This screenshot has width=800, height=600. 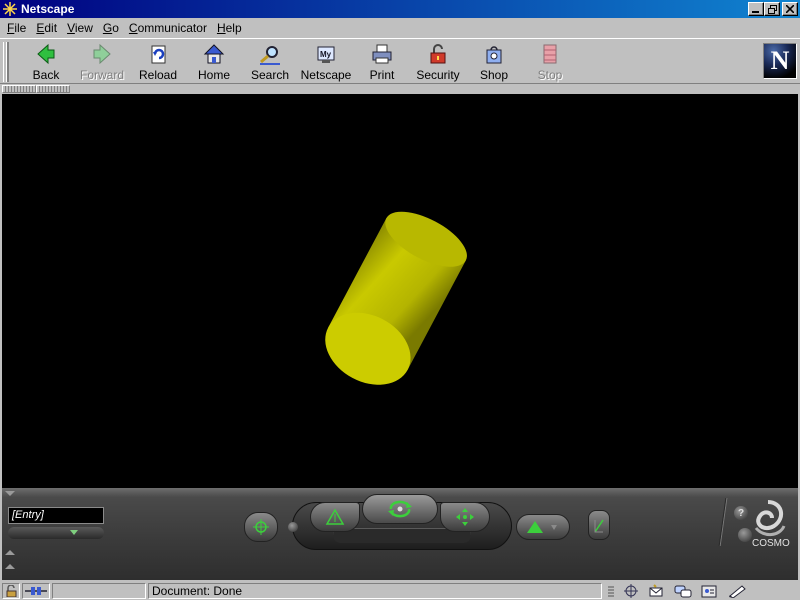 What do you see at coordinates (46, 75) in the screenshot?
I see `back-label: Back` at bounding box center [46, 75].